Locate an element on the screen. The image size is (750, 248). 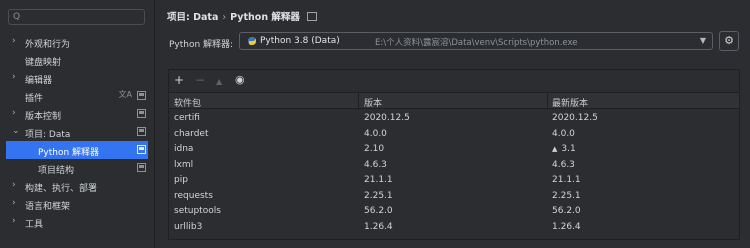
package-name: chardet is located at coordinates (191, 133).